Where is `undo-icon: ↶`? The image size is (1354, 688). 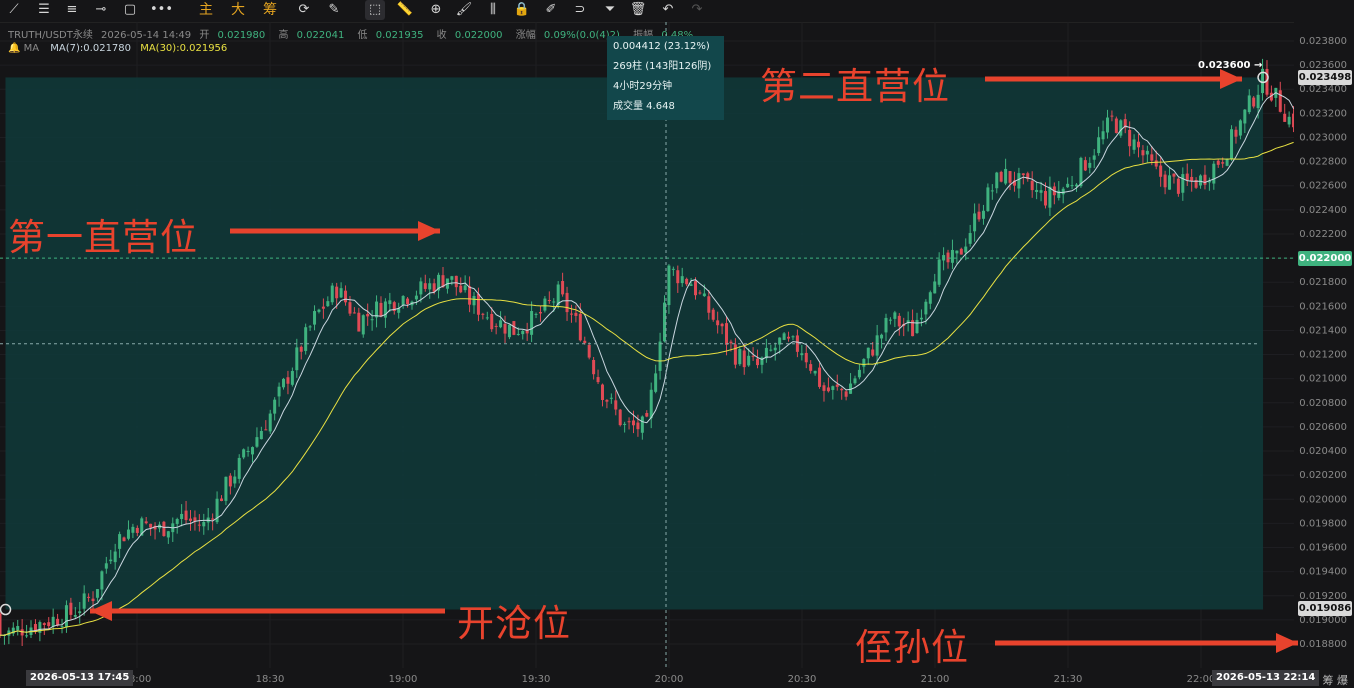
undo-icon: ↶ is located at coordinates (668, 10).